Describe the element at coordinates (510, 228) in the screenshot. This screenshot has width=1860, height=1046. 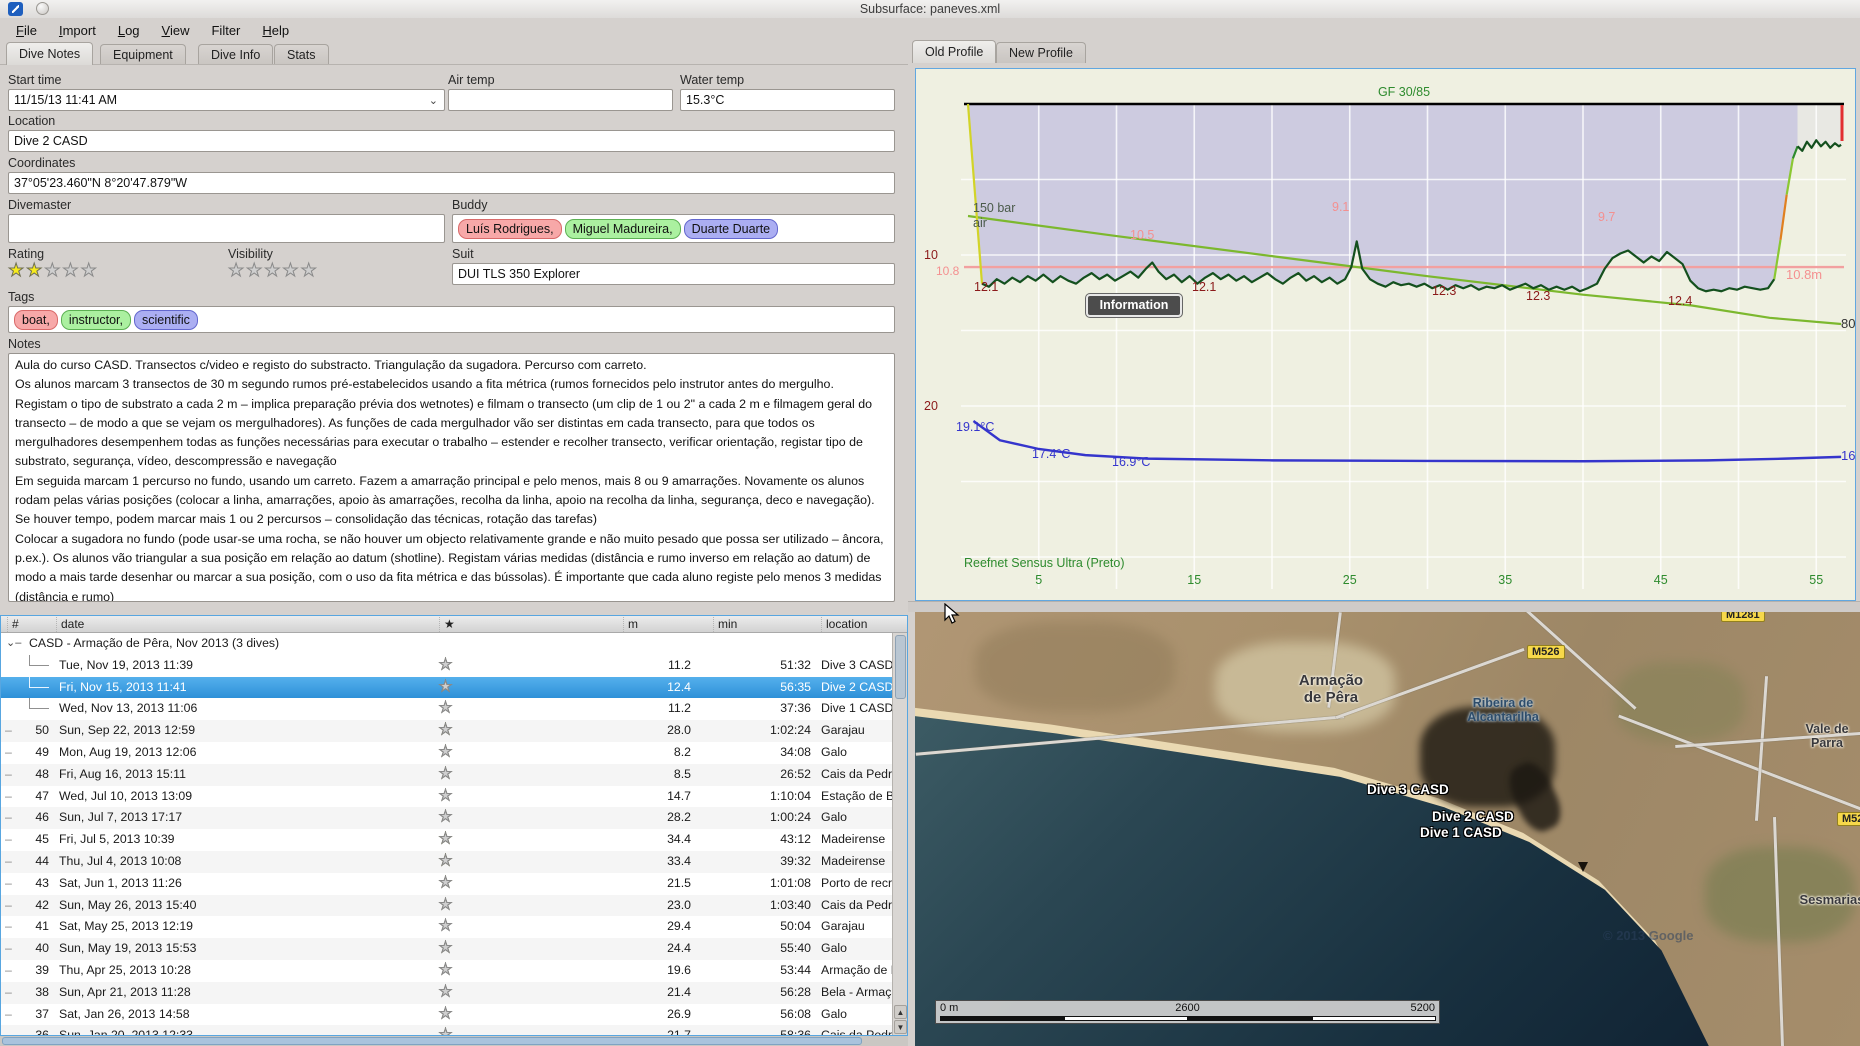
I see `tag-pill: Luís Rodrigues,` at that location.